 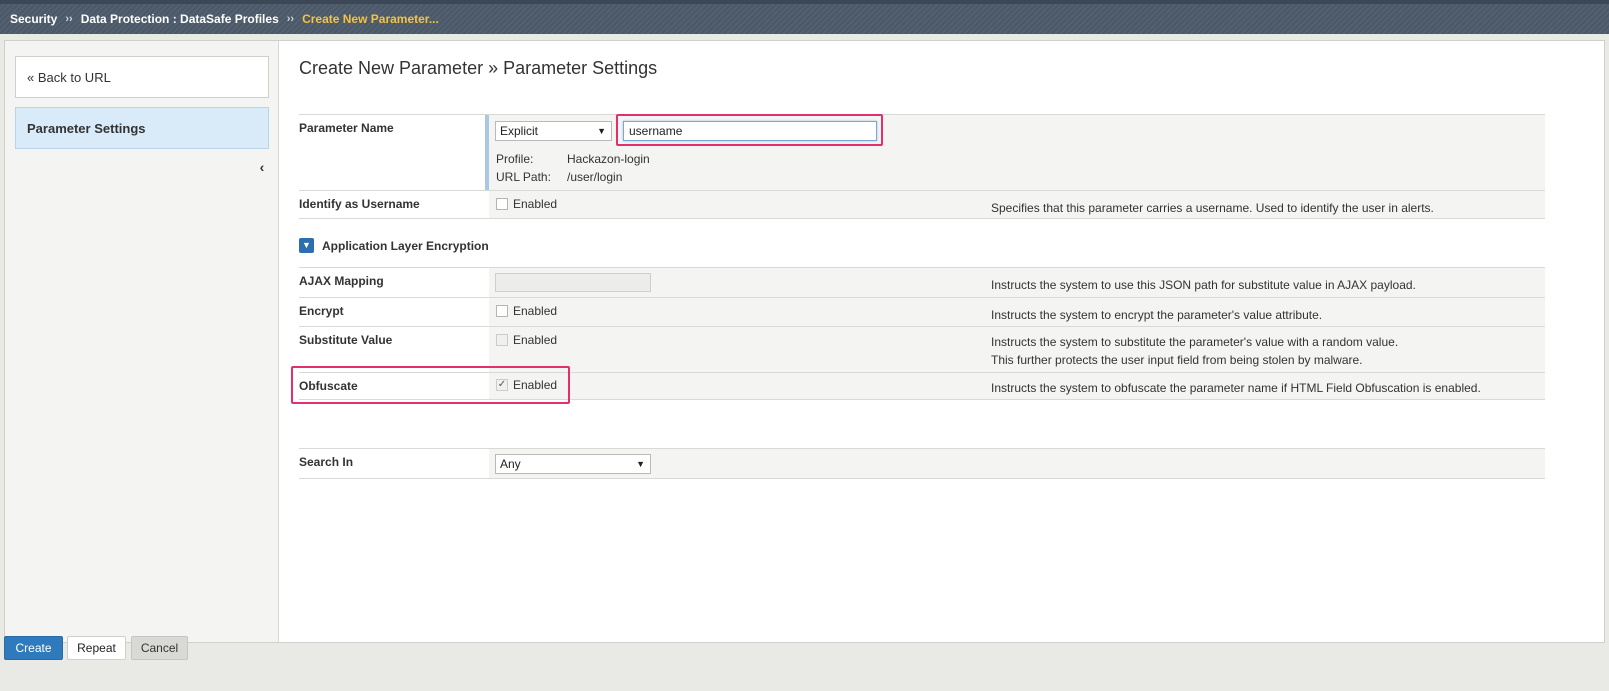 What do you see at coordinates (142, 77) in the screenshot?
I see `back-to-url-link: « Back to URL` at bounding box center [142, 77].